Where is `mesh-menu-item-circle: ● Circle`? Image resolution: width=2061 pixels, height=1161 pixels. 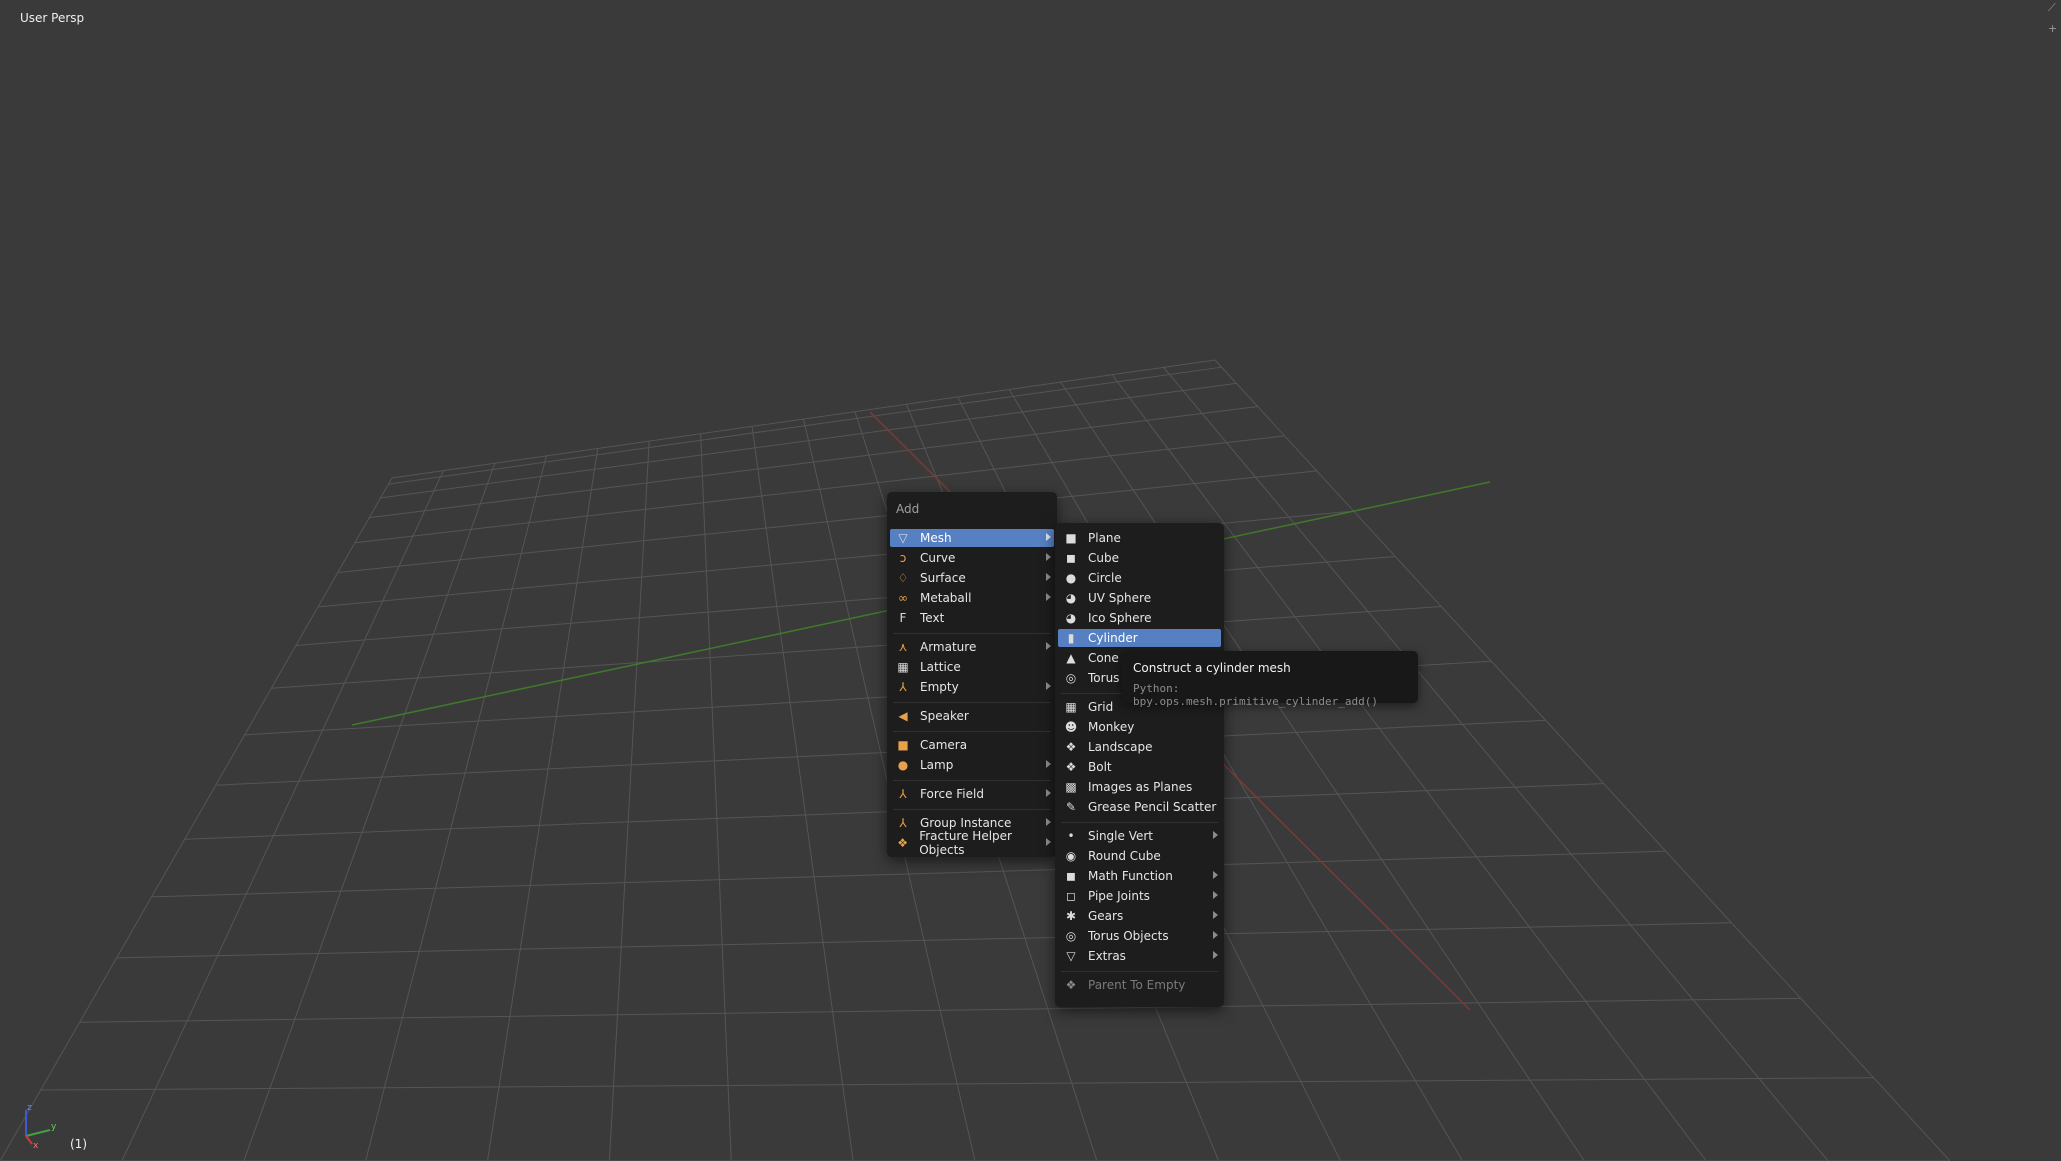 mesh-menu-item-circle: ● Circle is located at coordinates (1139, 578).